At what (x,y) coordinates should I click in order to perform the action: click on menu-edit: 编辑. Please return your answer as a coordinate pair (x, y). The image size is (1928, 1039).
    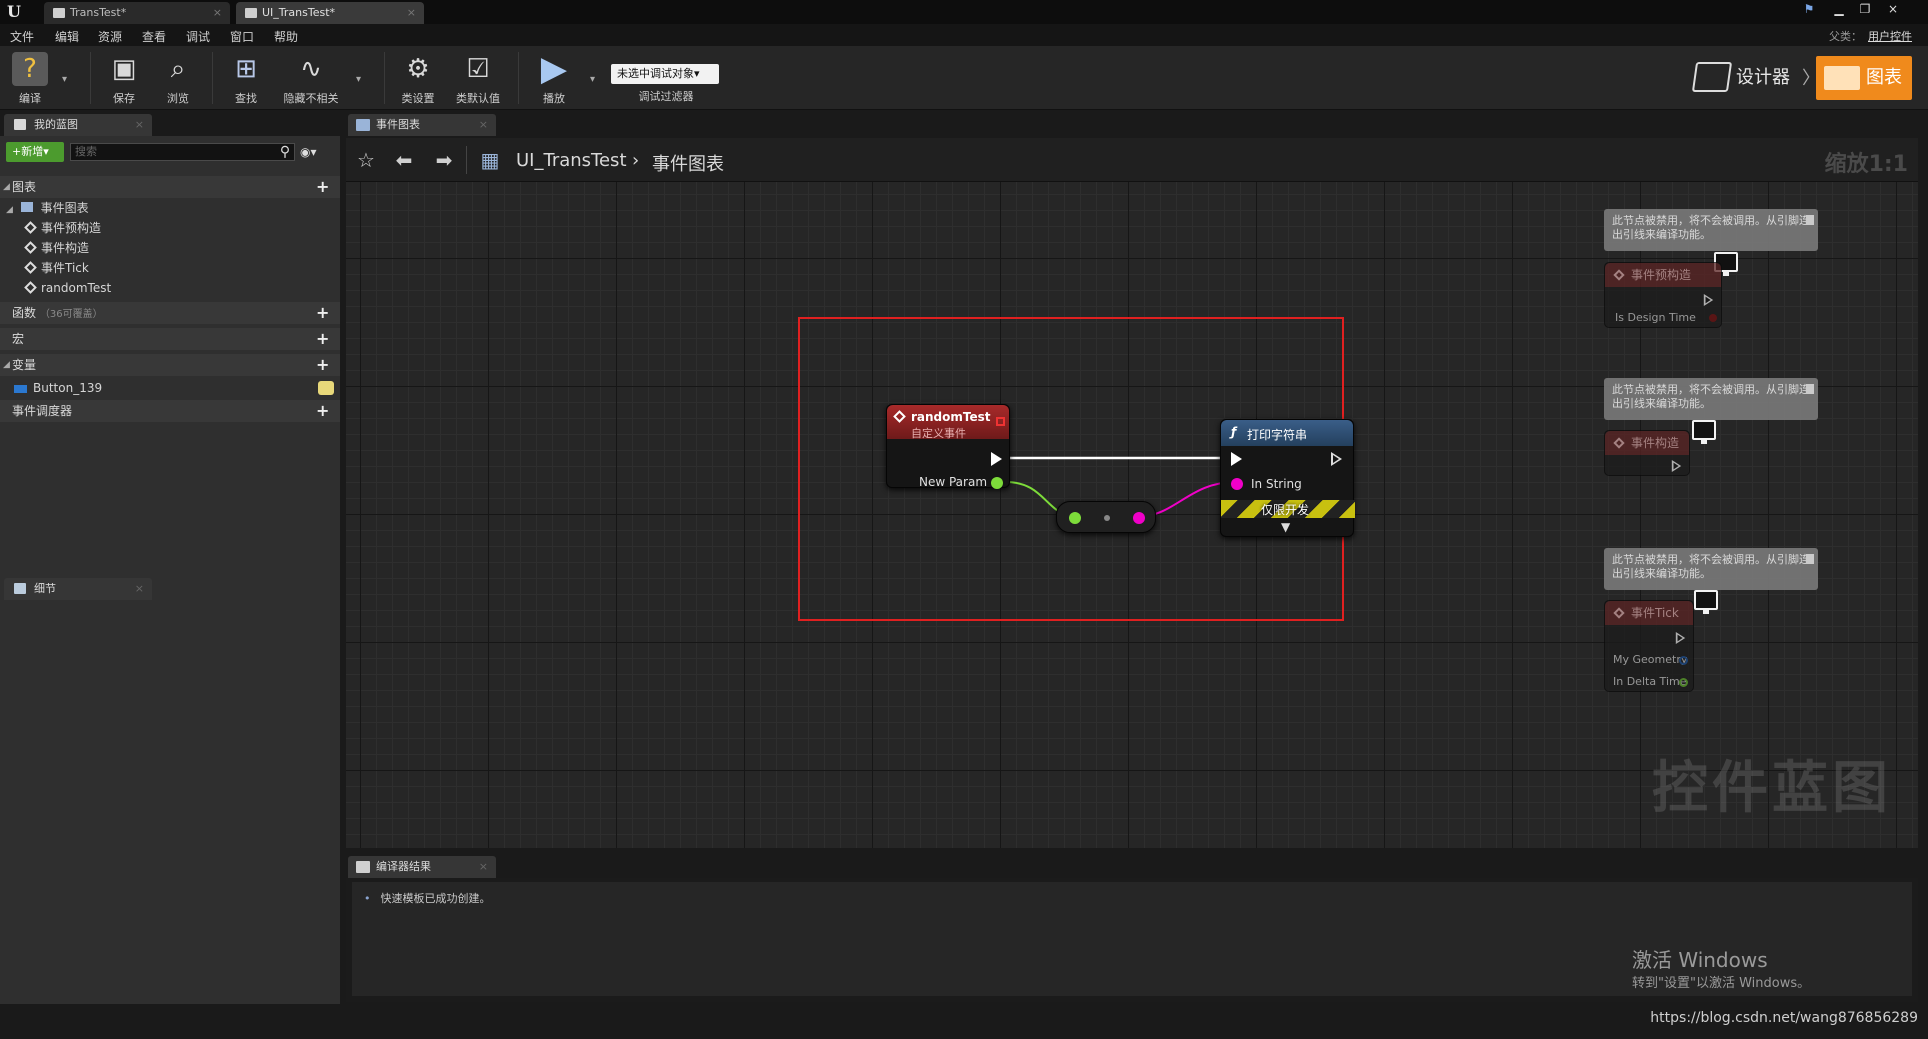
    Looking at the image, I should click on (67, 36).